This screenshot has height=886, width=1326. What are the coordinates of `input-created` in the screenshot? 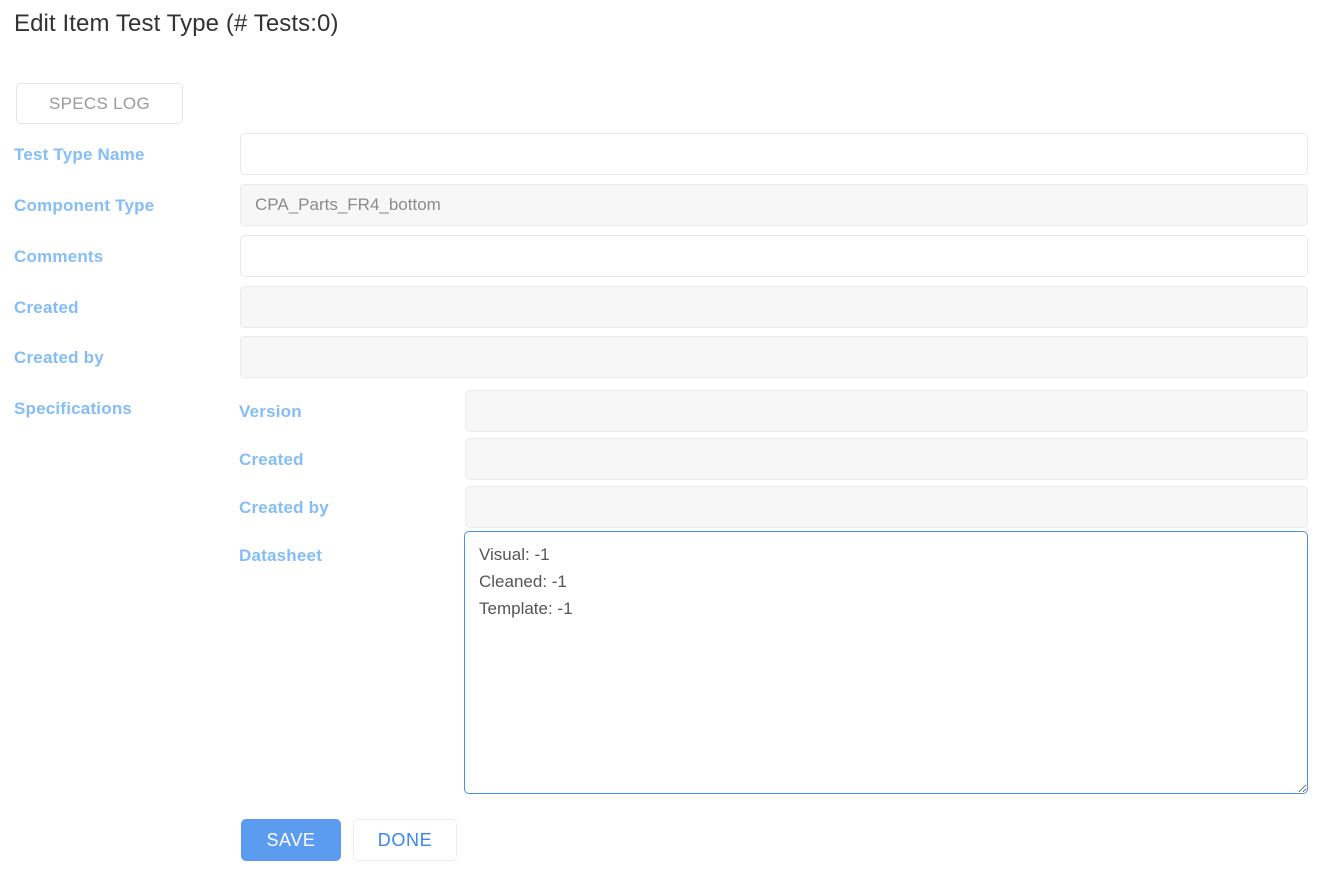 It's located at (774, 307).